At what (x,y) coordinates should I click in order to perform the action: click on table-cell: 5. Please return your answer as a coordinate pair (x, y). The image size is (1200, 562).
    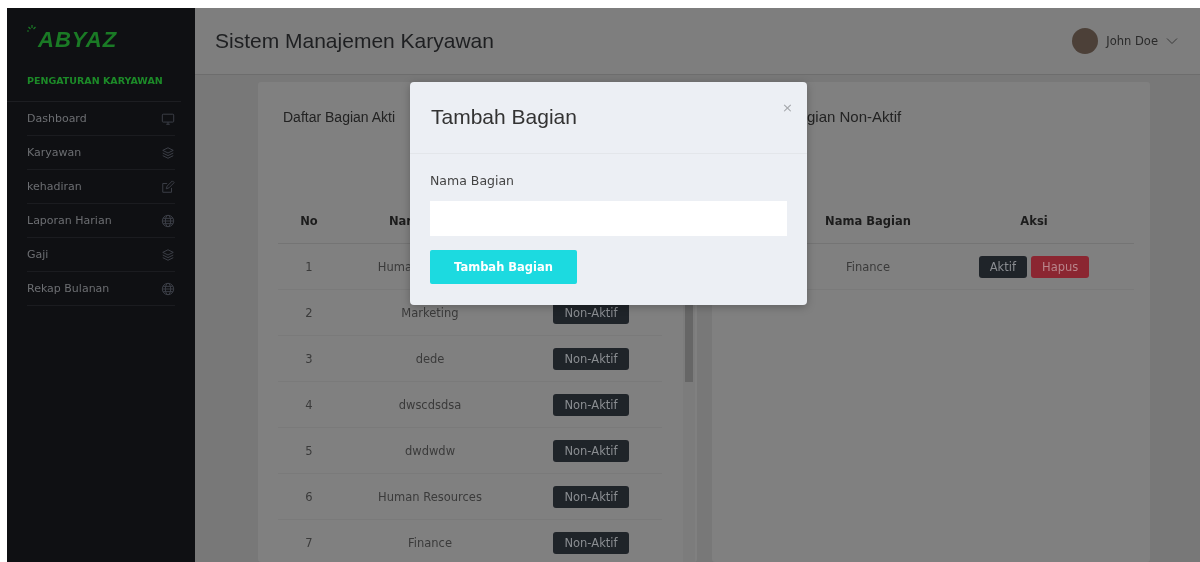
    Looking at the image, I should click on (309, 450).